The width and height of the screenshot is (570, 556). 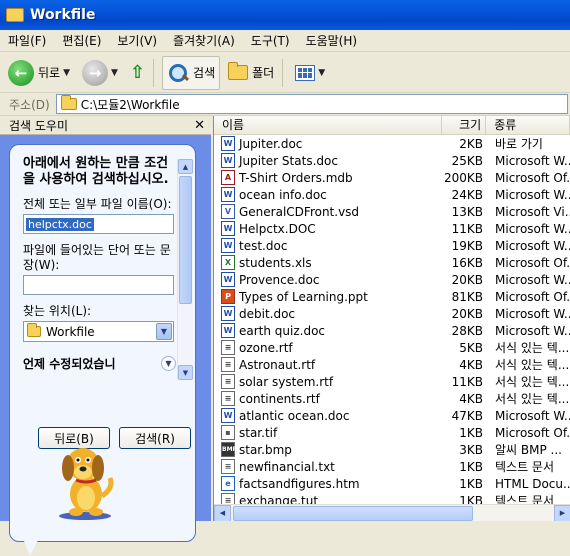 I want to click on views-dropdown-icon: ▼, so click(x=322, y=72).